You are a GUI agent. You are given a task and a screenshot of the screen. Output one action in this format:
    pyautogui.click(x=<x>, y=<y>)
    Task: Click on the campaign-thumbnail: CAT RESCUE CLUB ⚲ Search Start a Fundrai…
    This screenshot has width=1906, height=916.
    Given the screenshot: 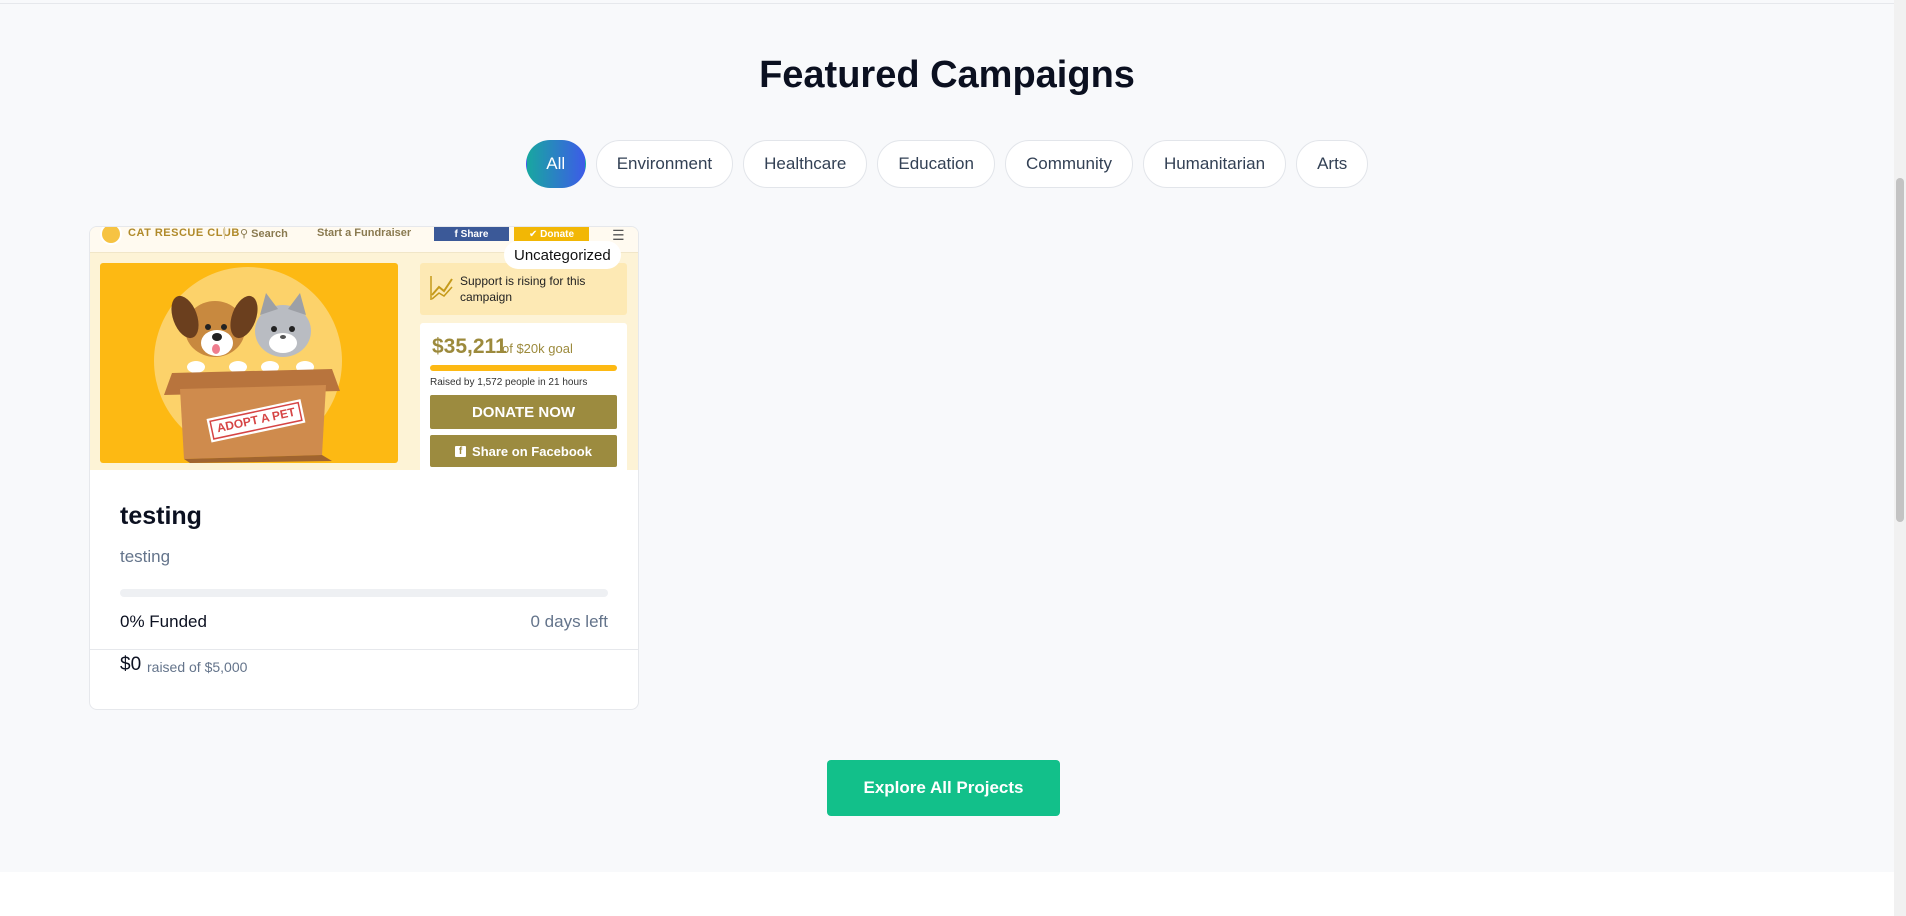 What is the action you would take?
    pyautogui.click(x=364, y=348)
    